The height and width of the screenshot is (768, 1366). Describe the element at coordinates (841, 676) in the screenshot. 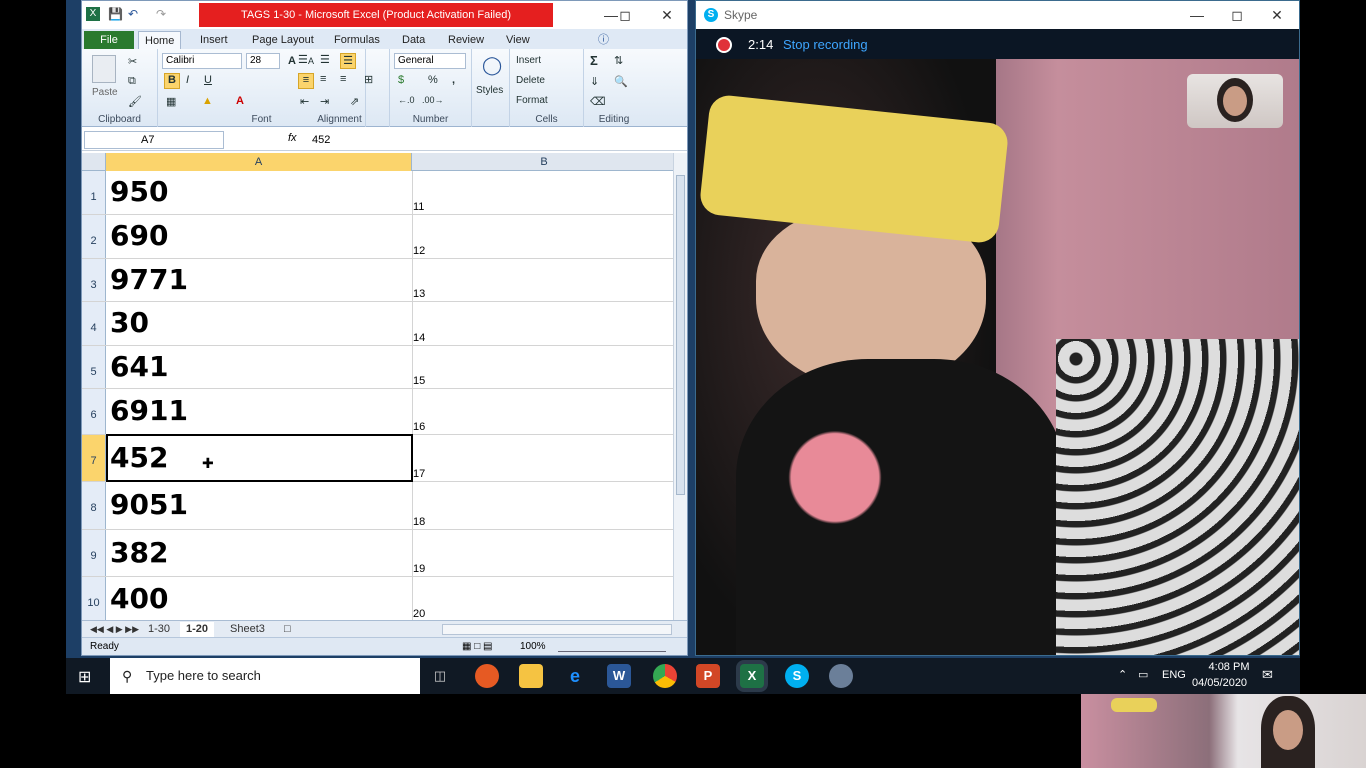

I see `paint-icon` at that location.